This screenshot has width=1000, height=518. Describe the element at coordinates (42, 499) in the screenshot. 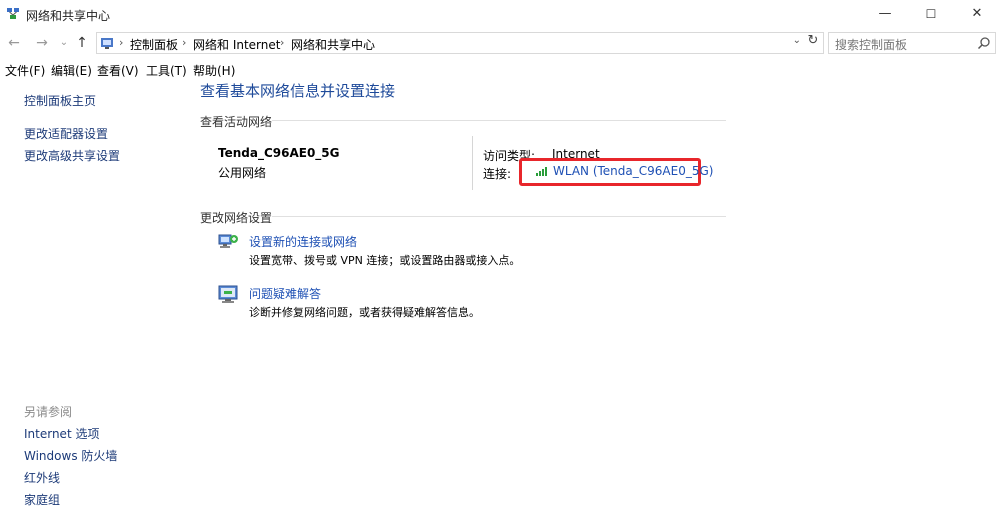

I see `see-also-homegroup: 家庭组` at that location.